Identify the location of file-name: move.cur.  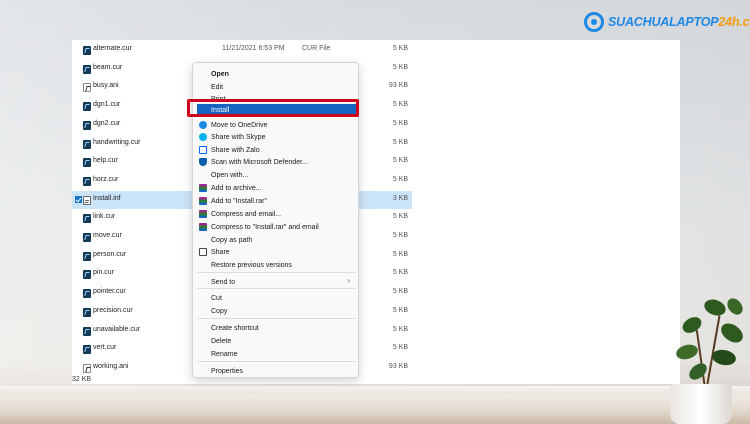
(107, 235).